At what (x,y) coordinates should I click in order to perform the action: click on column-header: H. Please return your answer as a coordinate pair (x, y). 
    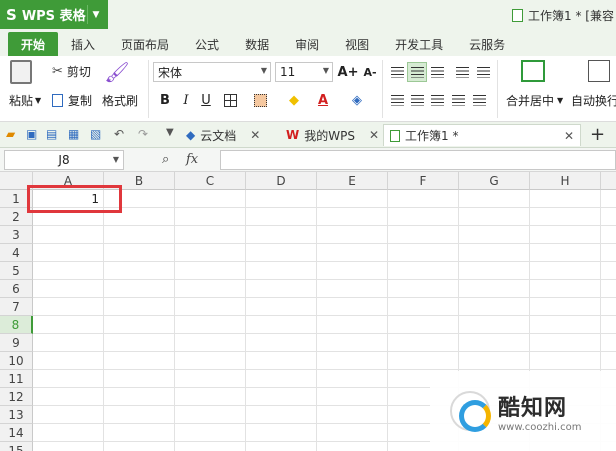
    Looking at the image, I should click on (565, 181).